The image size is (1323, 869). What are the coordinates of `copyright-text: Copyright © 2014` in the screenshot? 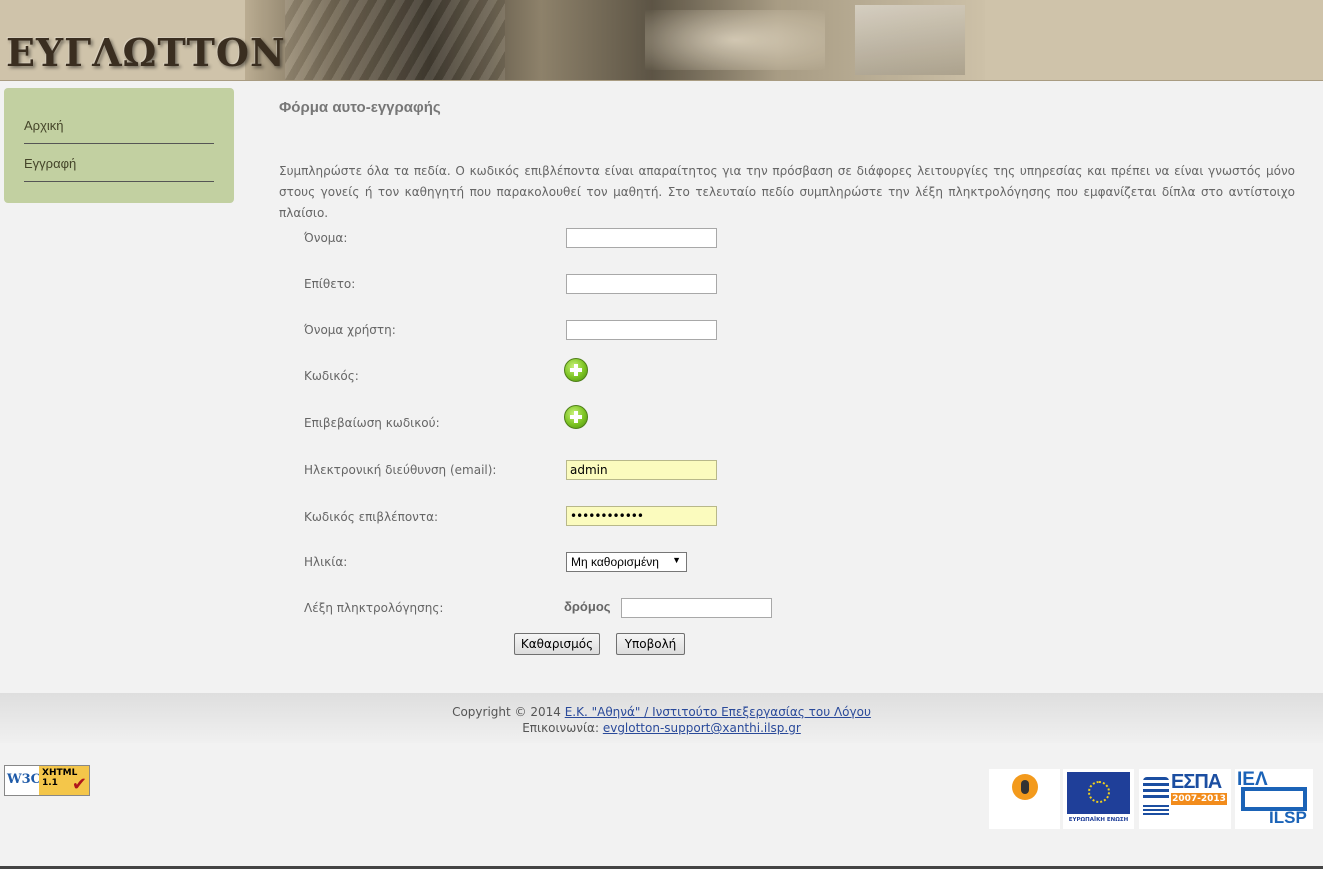 It's located at (508, 712).